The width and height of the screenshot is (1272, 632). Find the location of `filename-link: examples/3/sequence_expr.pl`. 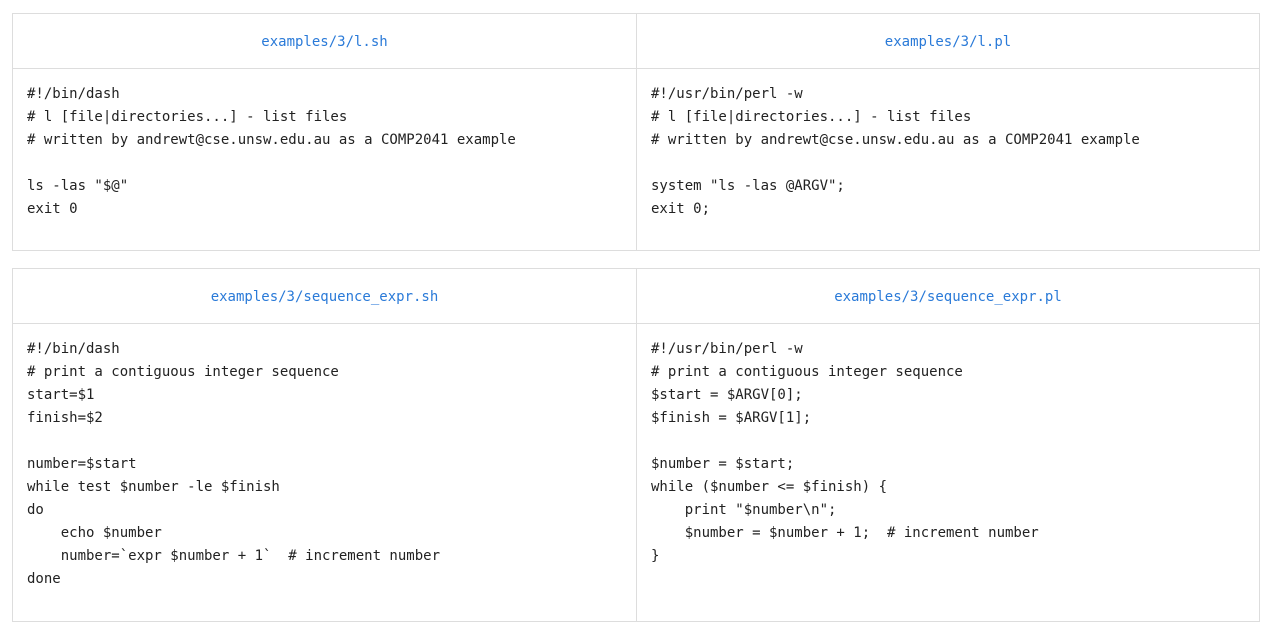

filename-link: examples/3/sequence_expr.pl is located at coordinates (948, 296).